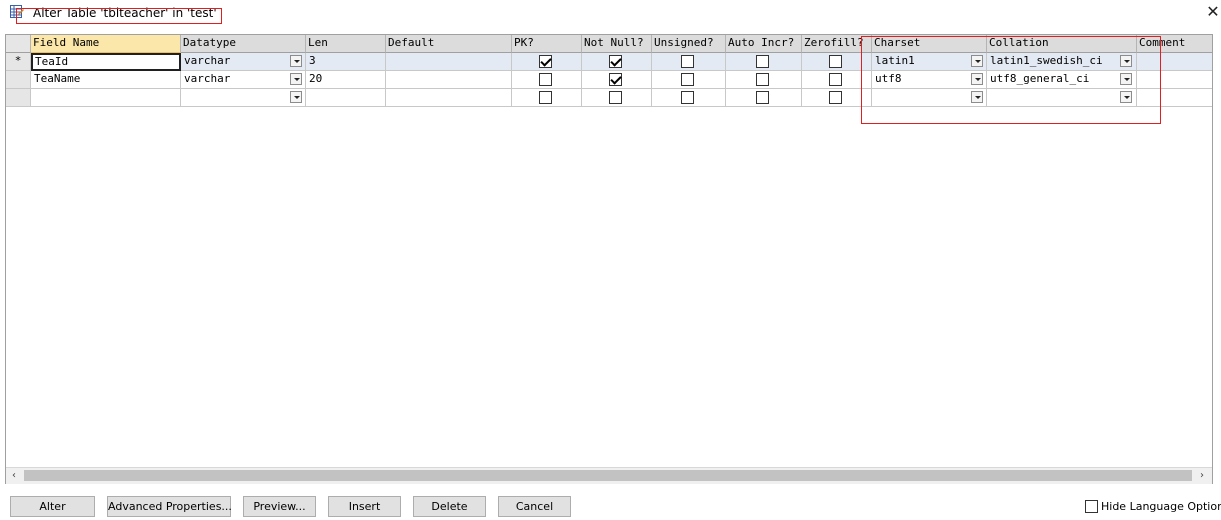  Describe the element at coordinates (1091, 506) in the screenshot. I see `hide-language-options-checkbox` at that location.